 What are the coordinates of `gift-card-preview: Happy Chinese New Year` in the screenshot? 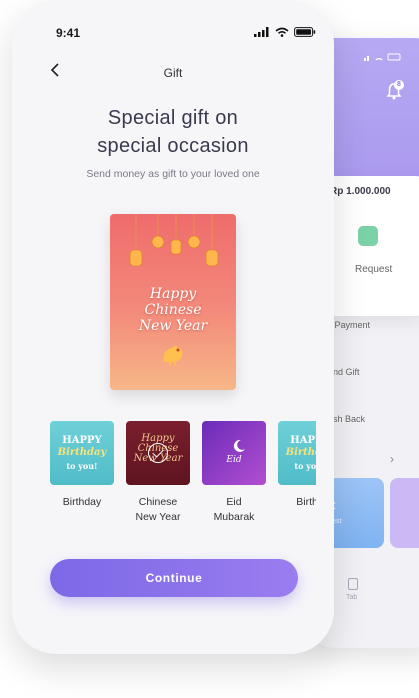 It's located at (173, 302).